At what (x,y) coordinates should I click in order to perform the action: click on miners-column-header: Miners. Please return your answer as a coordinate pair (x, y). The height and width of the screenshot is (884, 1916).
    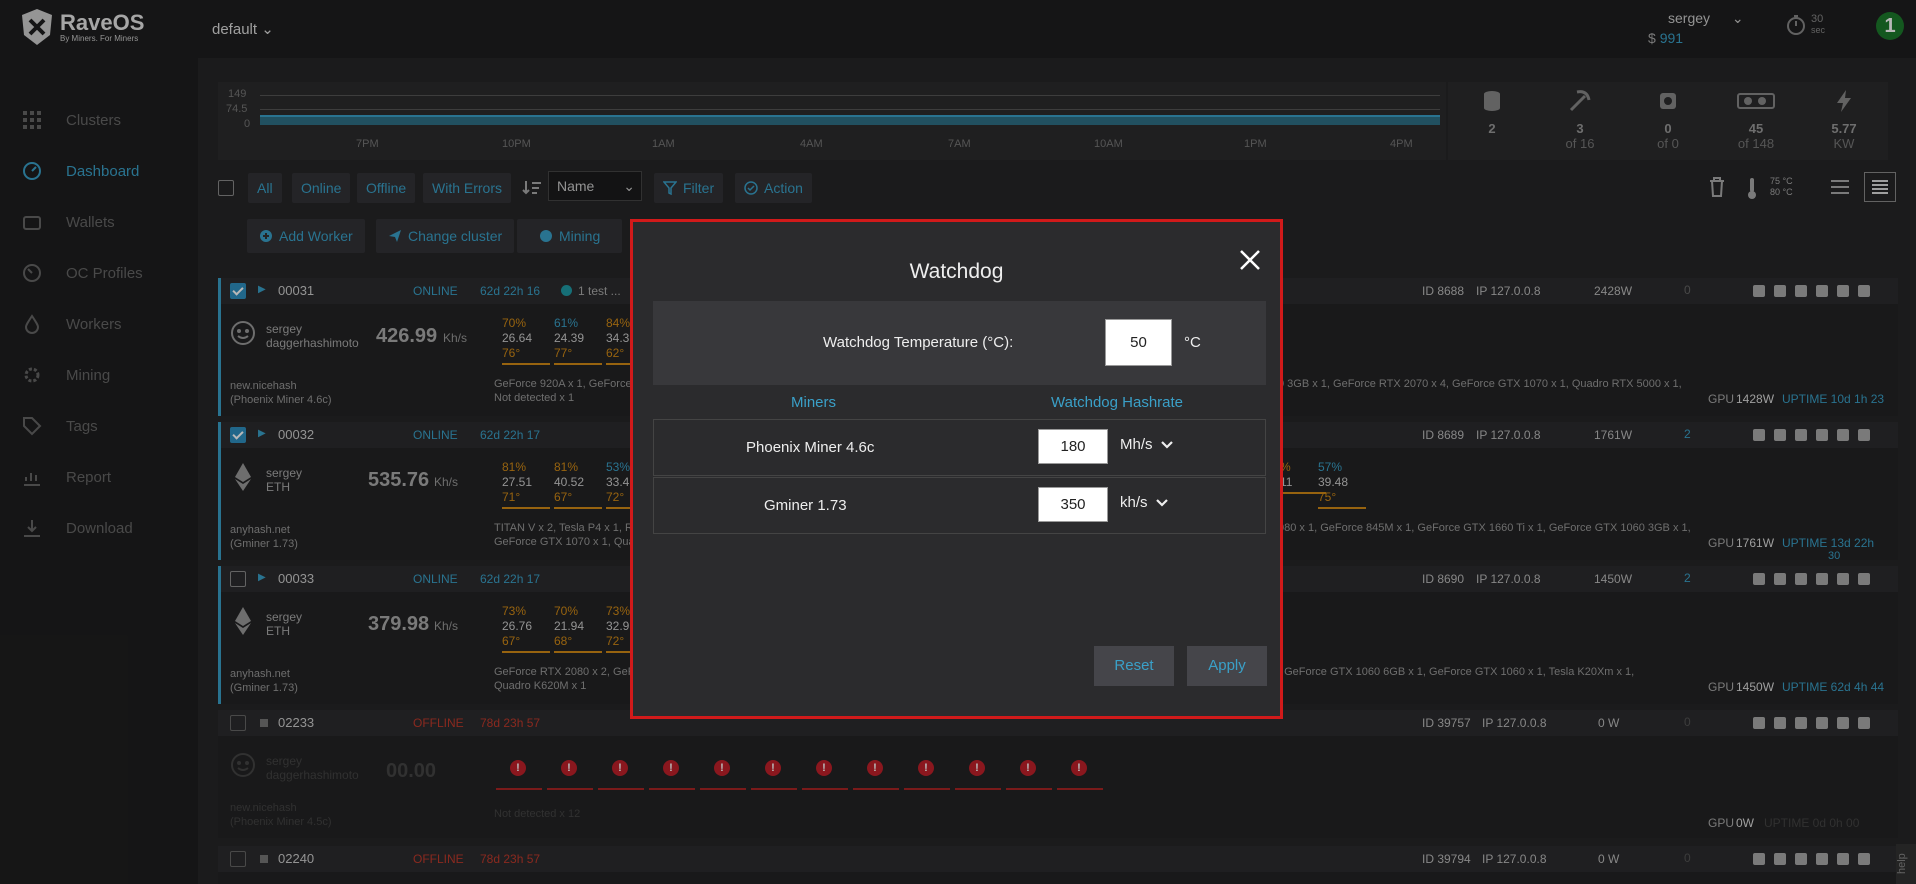
    Looking at the image, I should click on (814, 402).